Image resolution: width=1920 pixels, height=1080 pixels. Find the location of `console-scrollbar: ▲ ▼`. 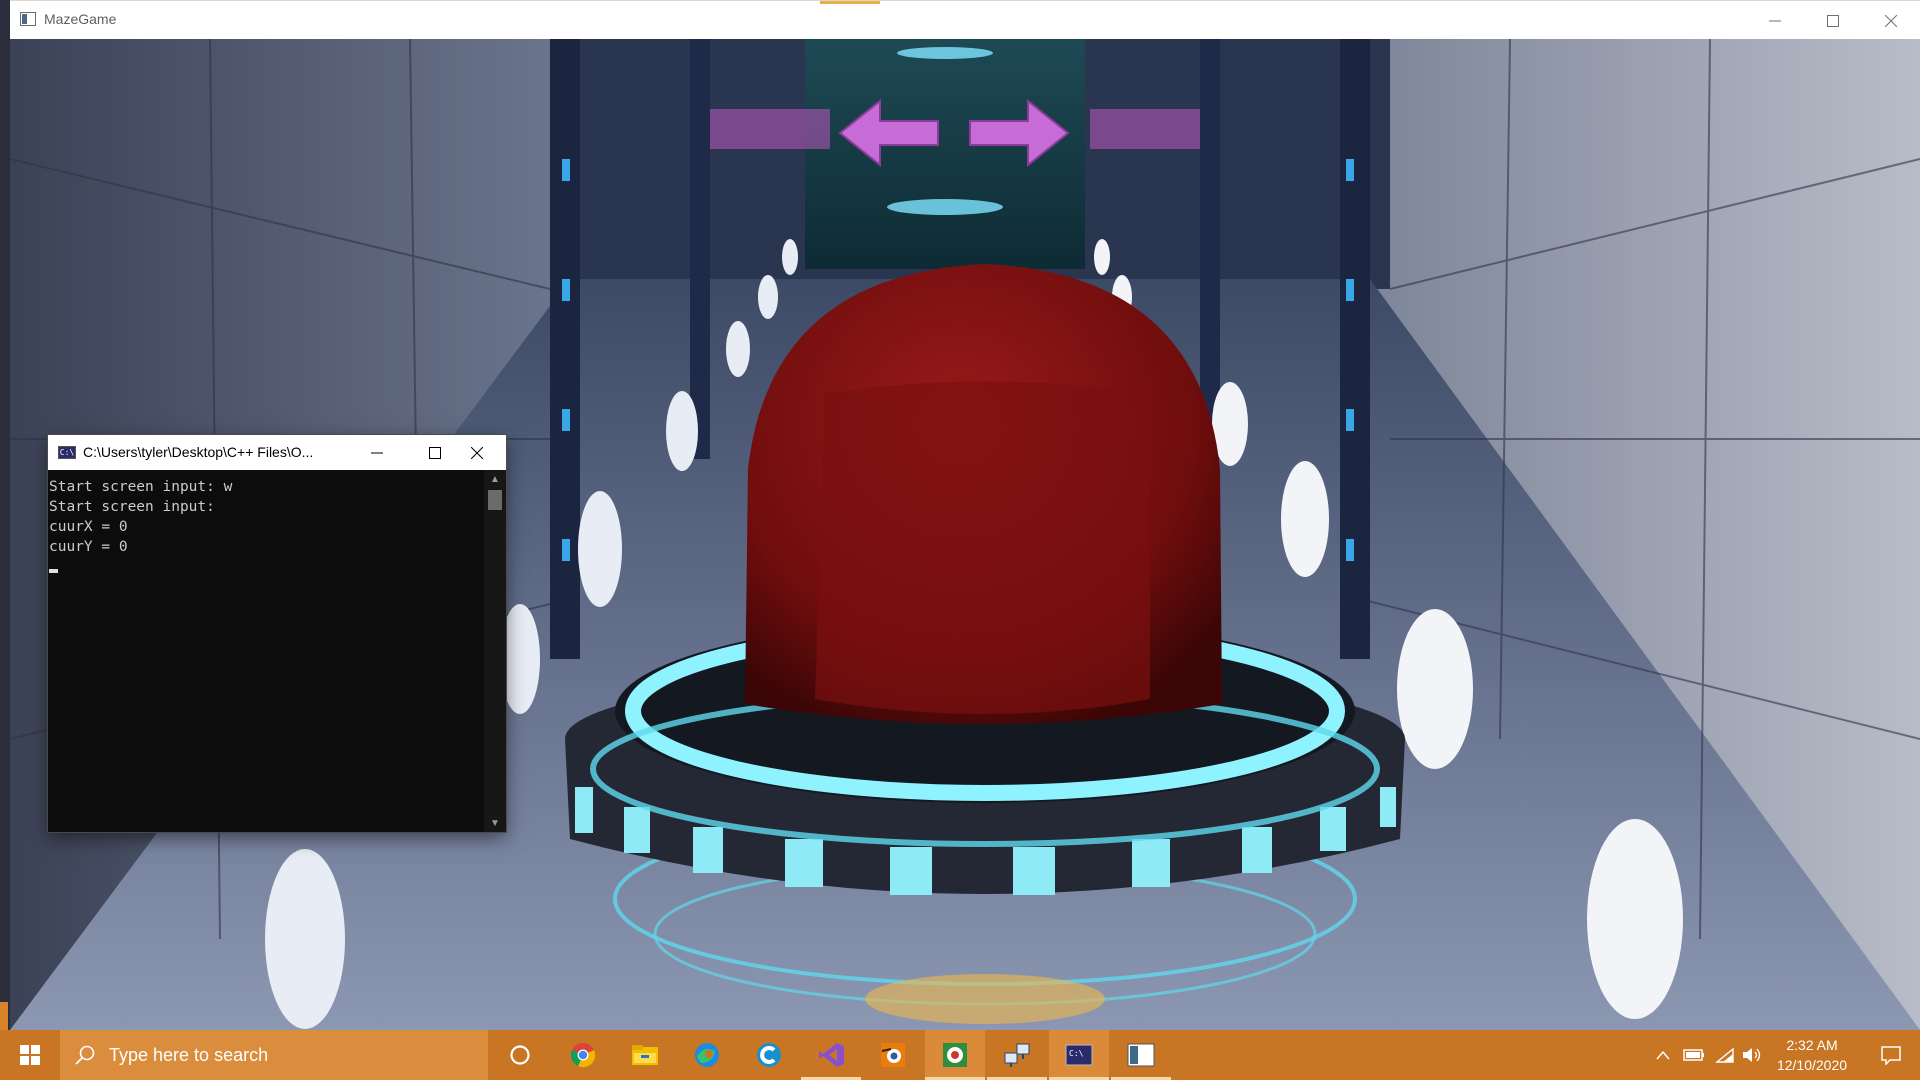

console-scrollbar: ▲ ▼ is located at coordinates (495, 651).